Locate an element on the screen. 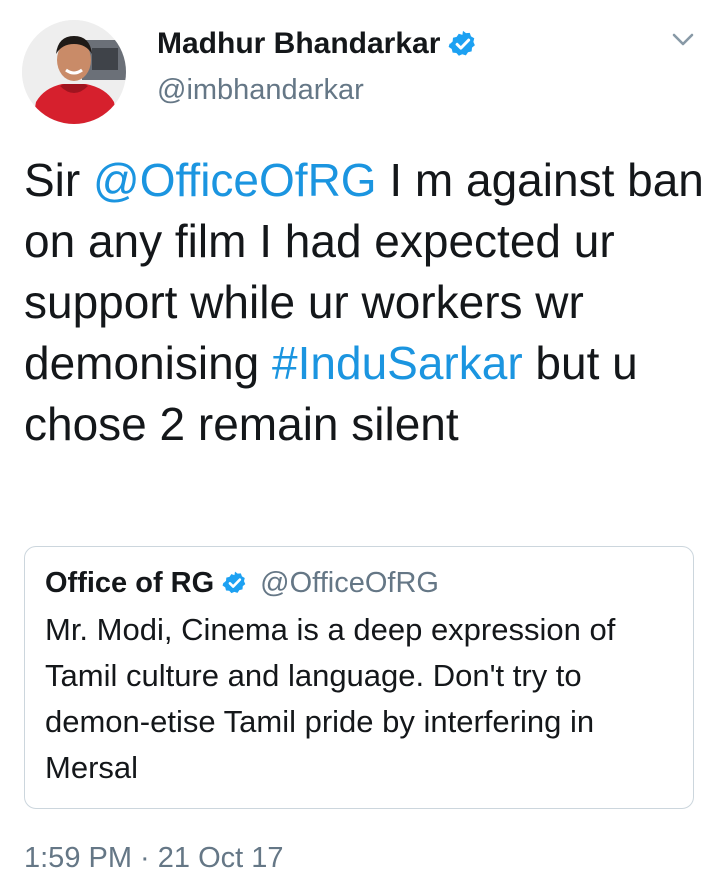 The height and width of the screenshot is (895, 720). hashtag-link: #InduSarkar is located at coordinates (397, 363).